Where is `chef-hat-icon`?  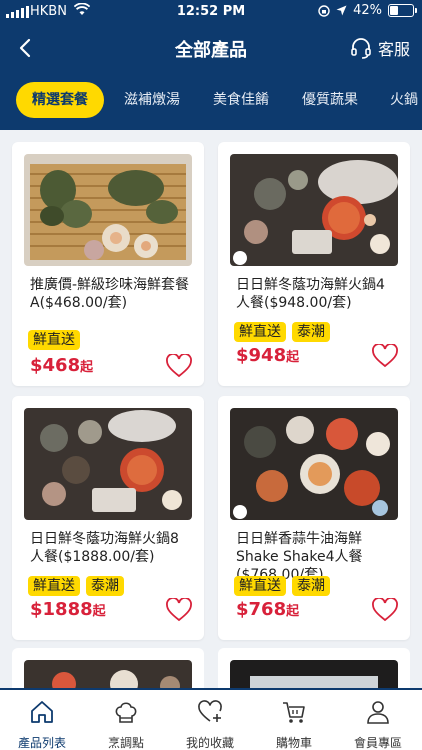 chef-hat-icon is located at coordinates (126, 712).